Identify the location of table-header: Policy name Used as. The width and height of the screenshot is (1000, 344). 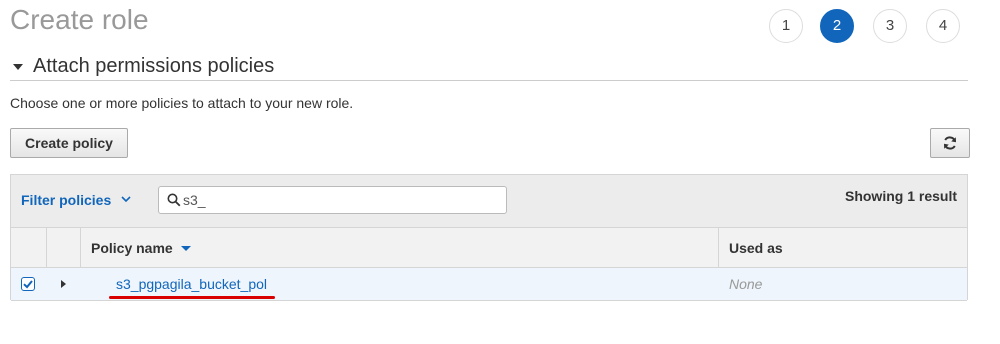
(489, 247).